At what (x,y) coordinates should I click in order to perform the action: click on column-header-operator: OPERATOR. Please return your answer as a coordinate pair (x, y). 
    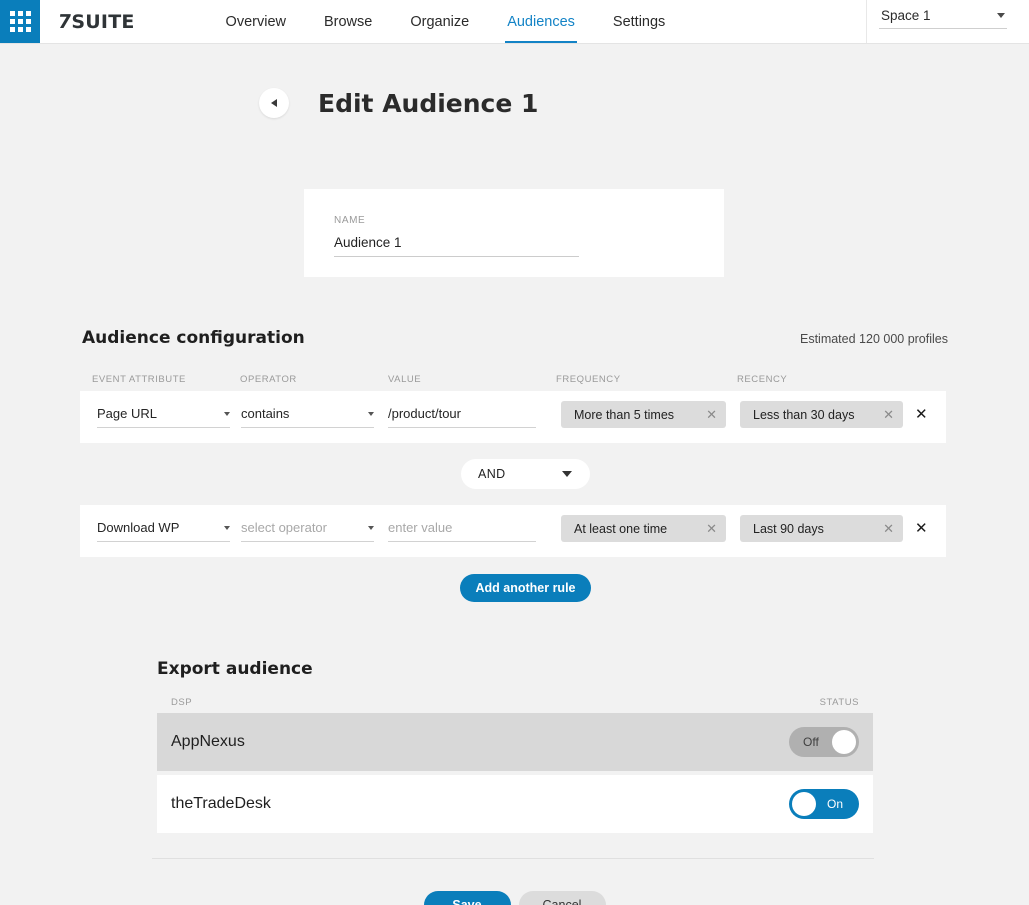
    Looking at the image, I should click on (268, 379).